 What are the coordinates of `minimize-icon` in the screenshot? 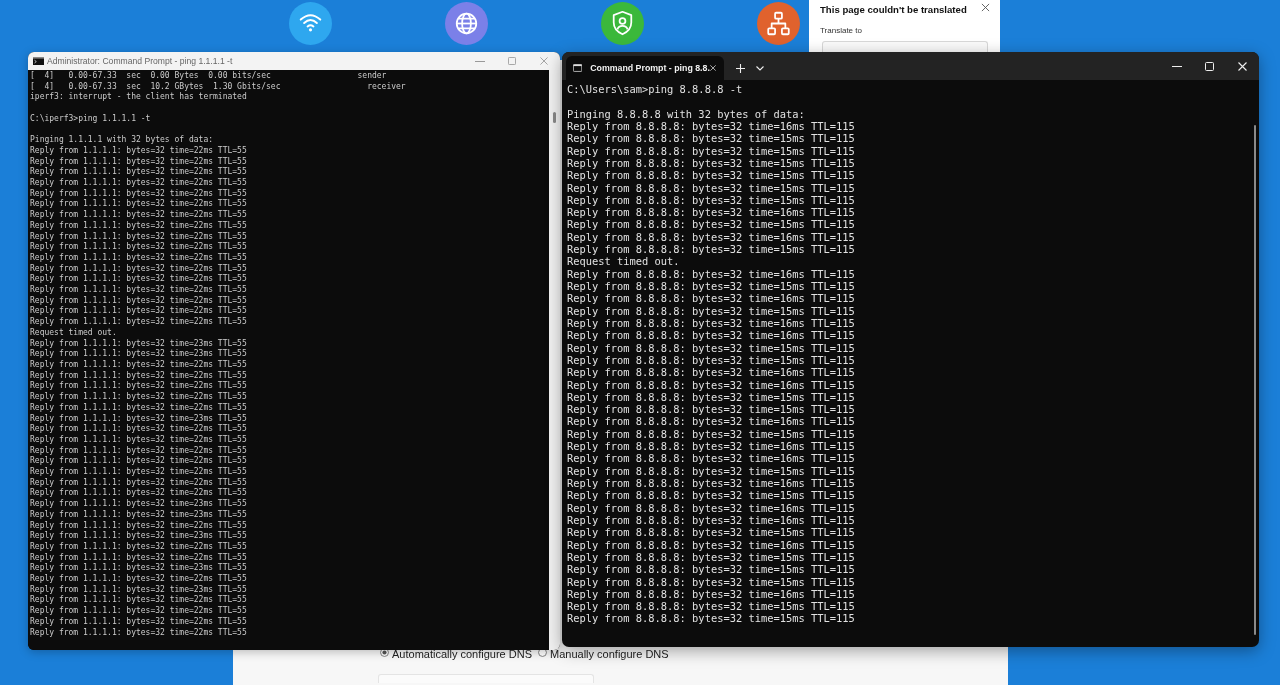 It's located at (480, 61).